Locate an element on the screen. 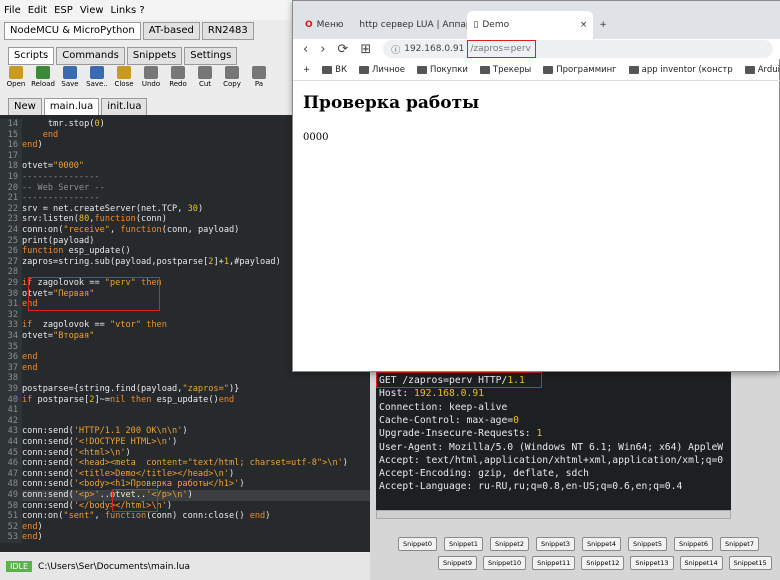 The height and width of the screenshot is (580, 780). tab-scripts: Scripts is located at coordinates (31, 56).